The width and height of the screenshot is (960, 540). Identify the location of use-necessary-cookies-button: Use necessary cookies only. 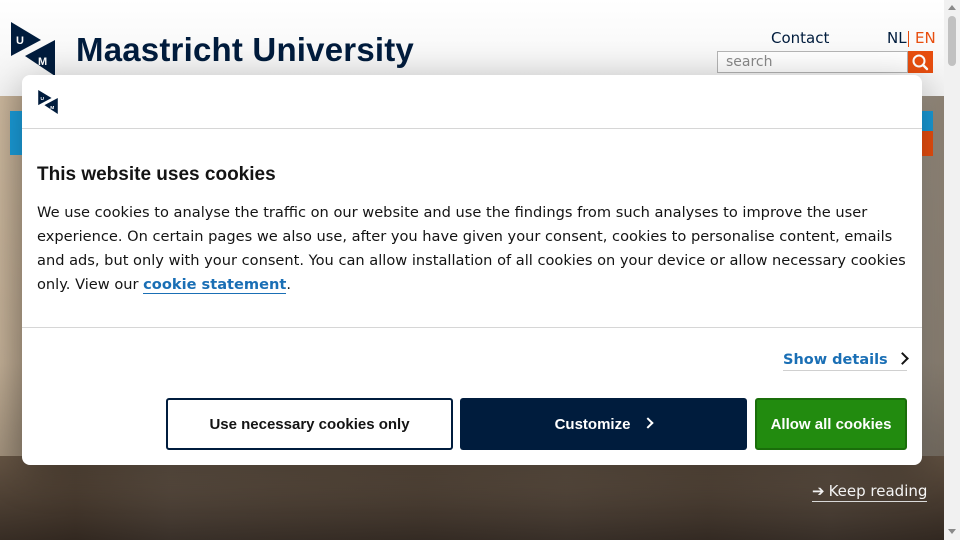
(309, 424).